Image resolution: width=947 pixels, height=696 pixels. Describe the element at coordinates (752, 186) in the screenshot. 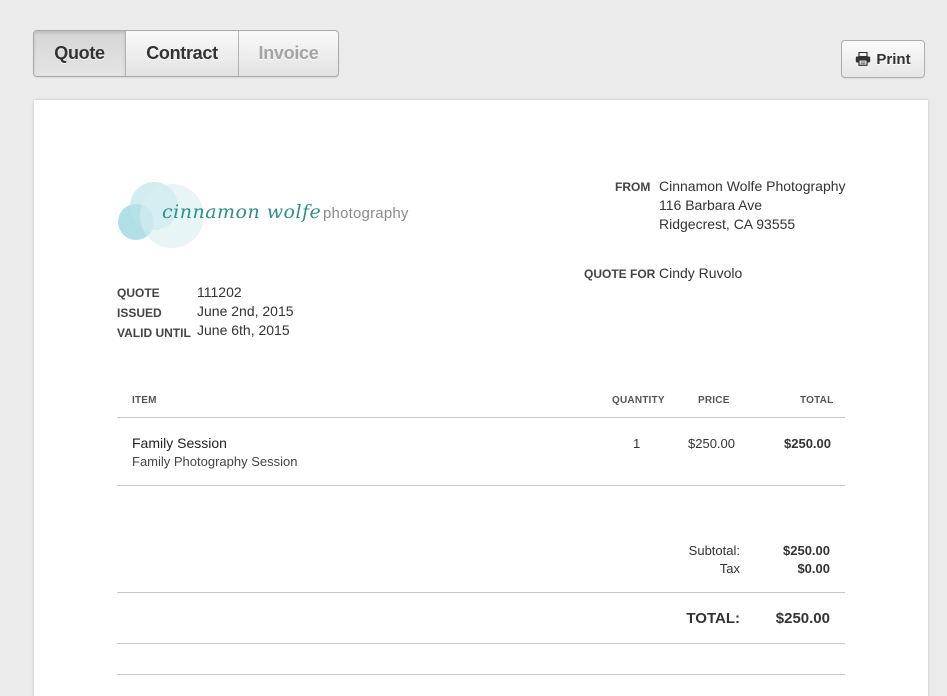

I see `from-line-name: Cinnamon Wolfe Photography` at that location.